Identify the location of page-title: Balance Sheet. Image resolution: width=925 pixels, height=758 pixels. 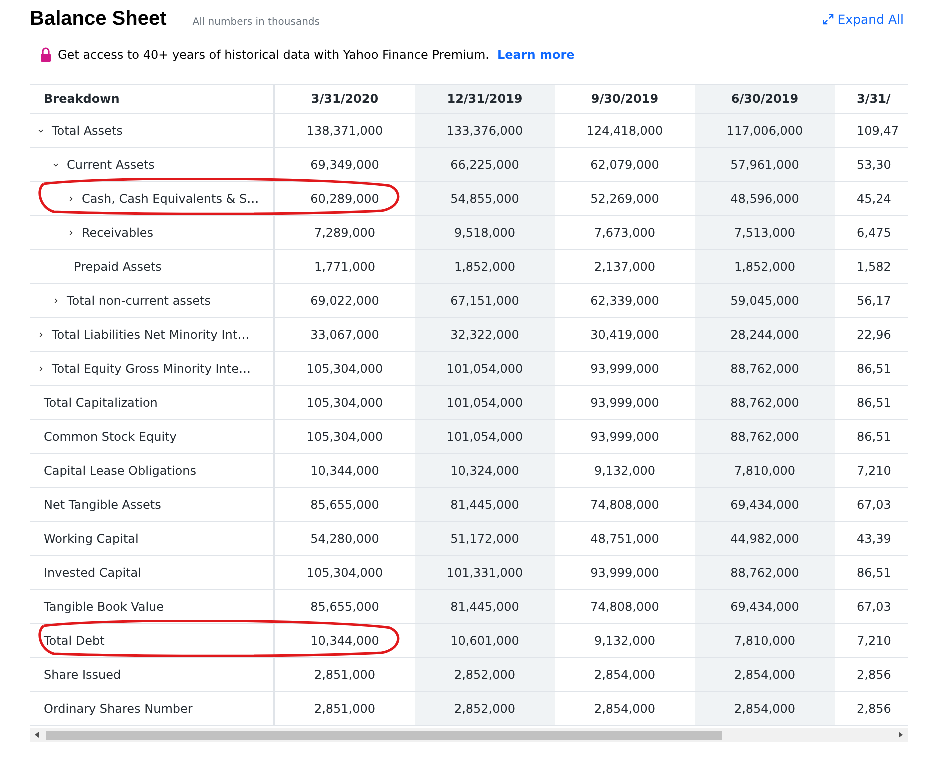
(98, 19).